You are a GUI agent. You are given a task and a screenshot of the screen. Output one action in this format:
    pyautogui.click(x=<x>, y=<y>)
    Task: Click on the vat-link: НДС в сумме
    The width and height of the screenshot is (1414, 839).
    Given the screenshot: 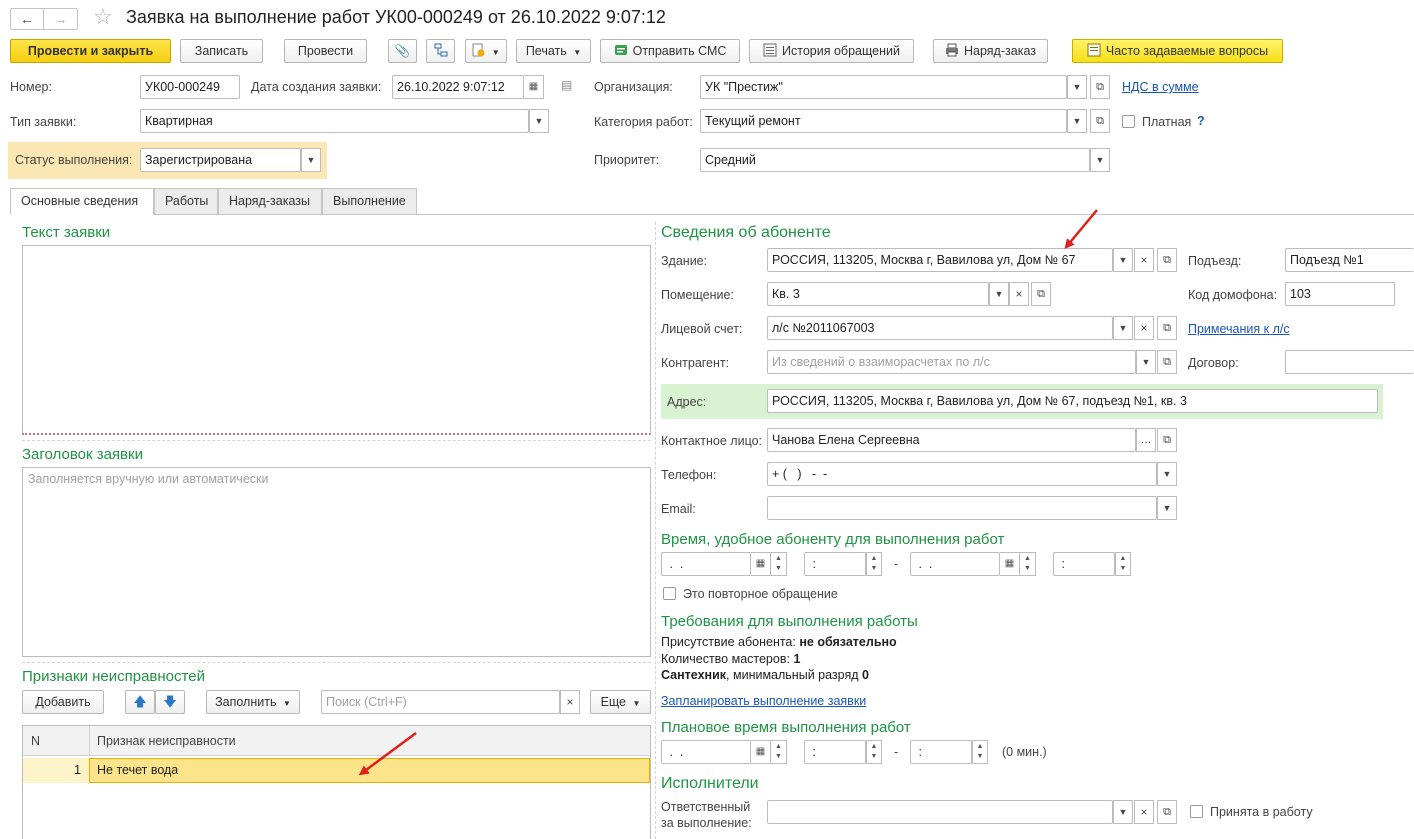 What is the action you would take?
    pyautogui.click(x=1160, y=87)
    